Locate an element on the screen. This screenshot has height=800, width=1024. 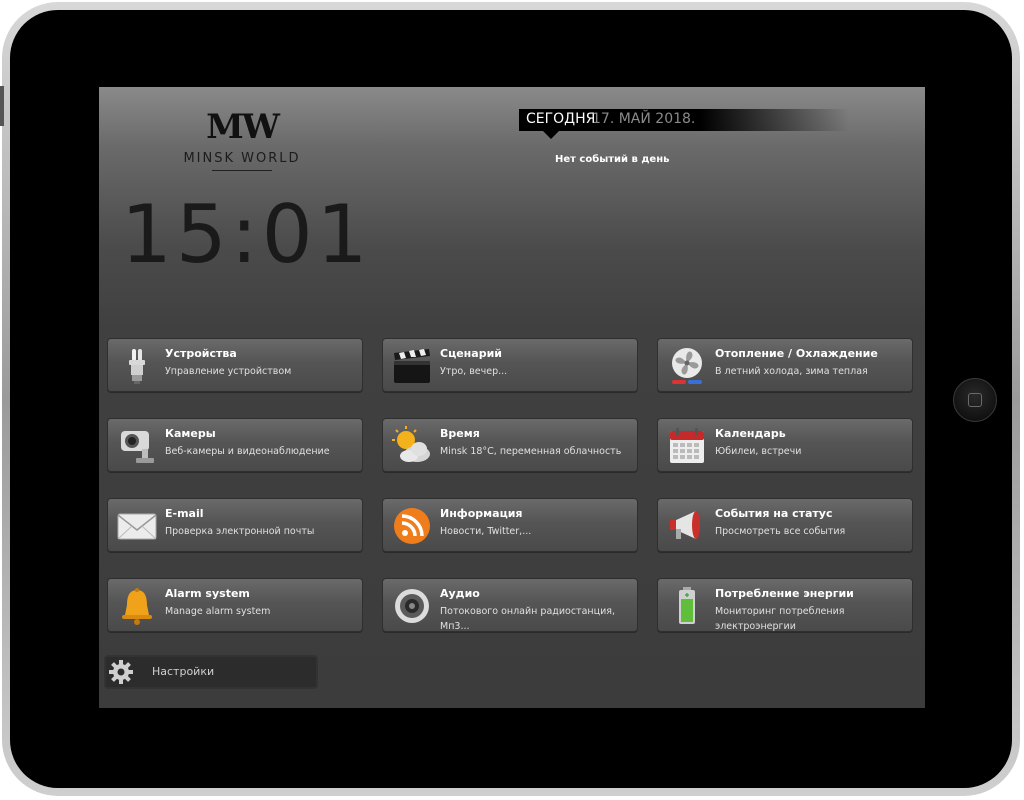
bell-icon is located at coordinates (137, 606).